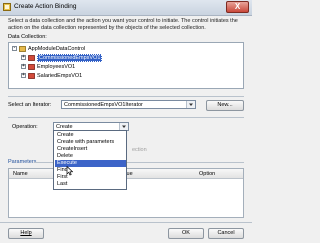 Image resolution: width=320 pixels, height=243 pixels. I want to click on option-delete: Delete, so click(90, 156).